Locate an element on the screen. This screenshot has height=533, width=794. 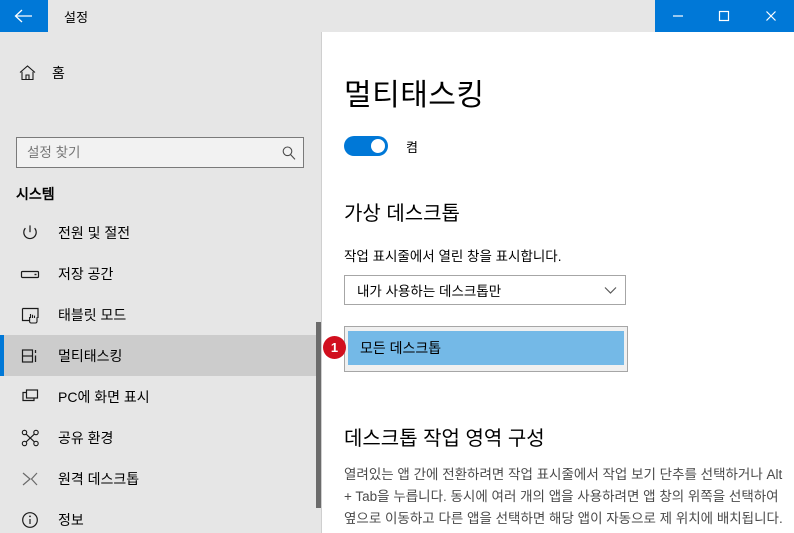
snap-toggle-label: 켬 is located at coordinates (412, 147).